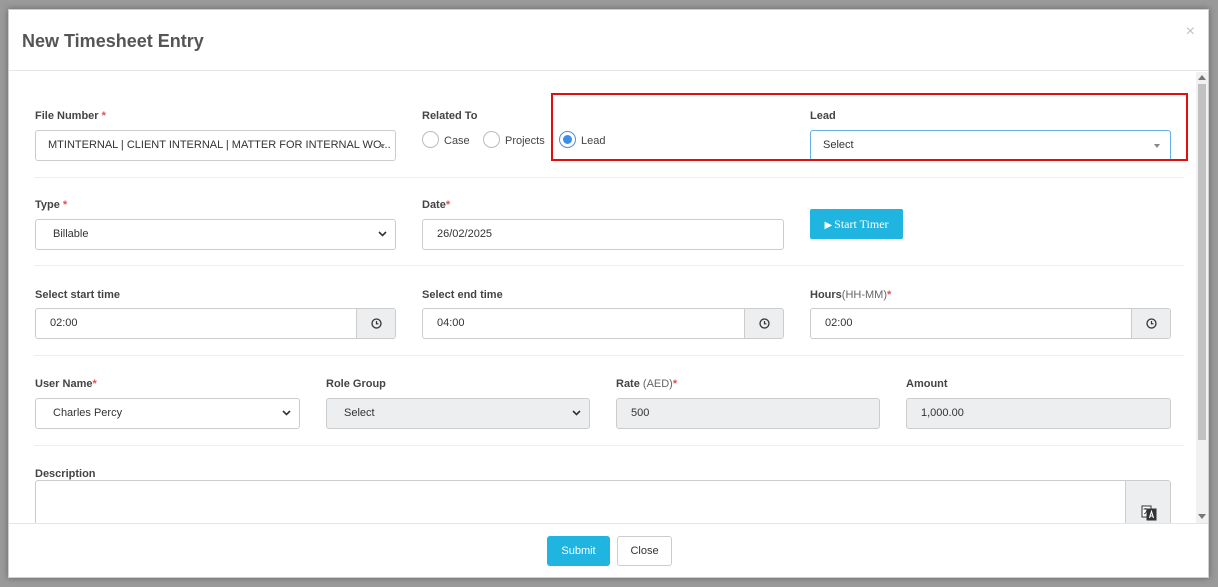  Describe the element at coordinates (640, 413) in the screenshot. I see `rate-value: 500` at that location.